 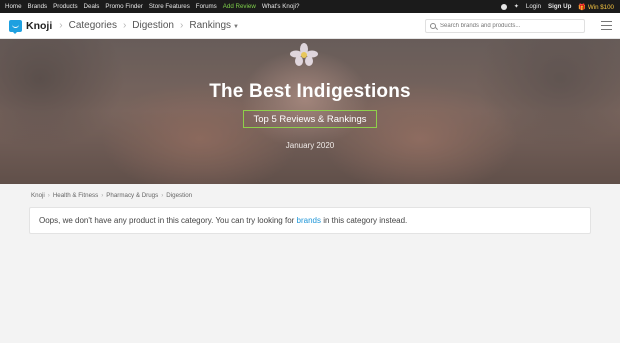 I want to click on nav-categories: Categories, so click(x=93, y=25).